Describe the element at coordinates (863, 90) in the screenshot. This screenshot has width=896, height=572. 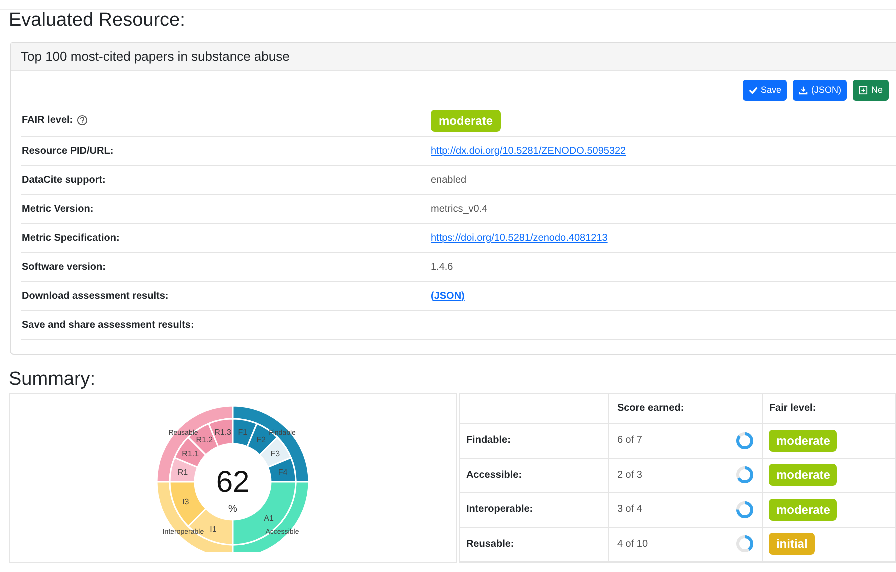
I see `file-icon` at that location.